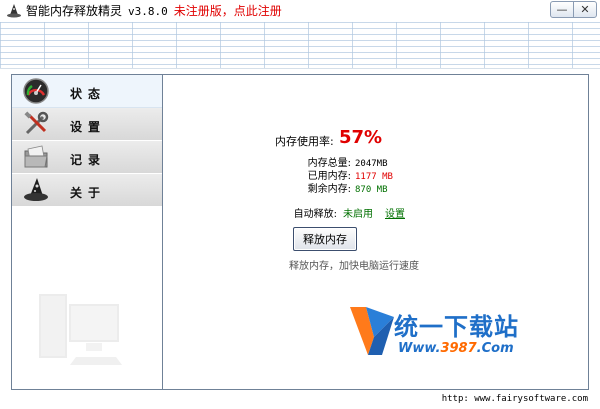  I want to click on free-memory-button: 释放内存, so click(325, 239).